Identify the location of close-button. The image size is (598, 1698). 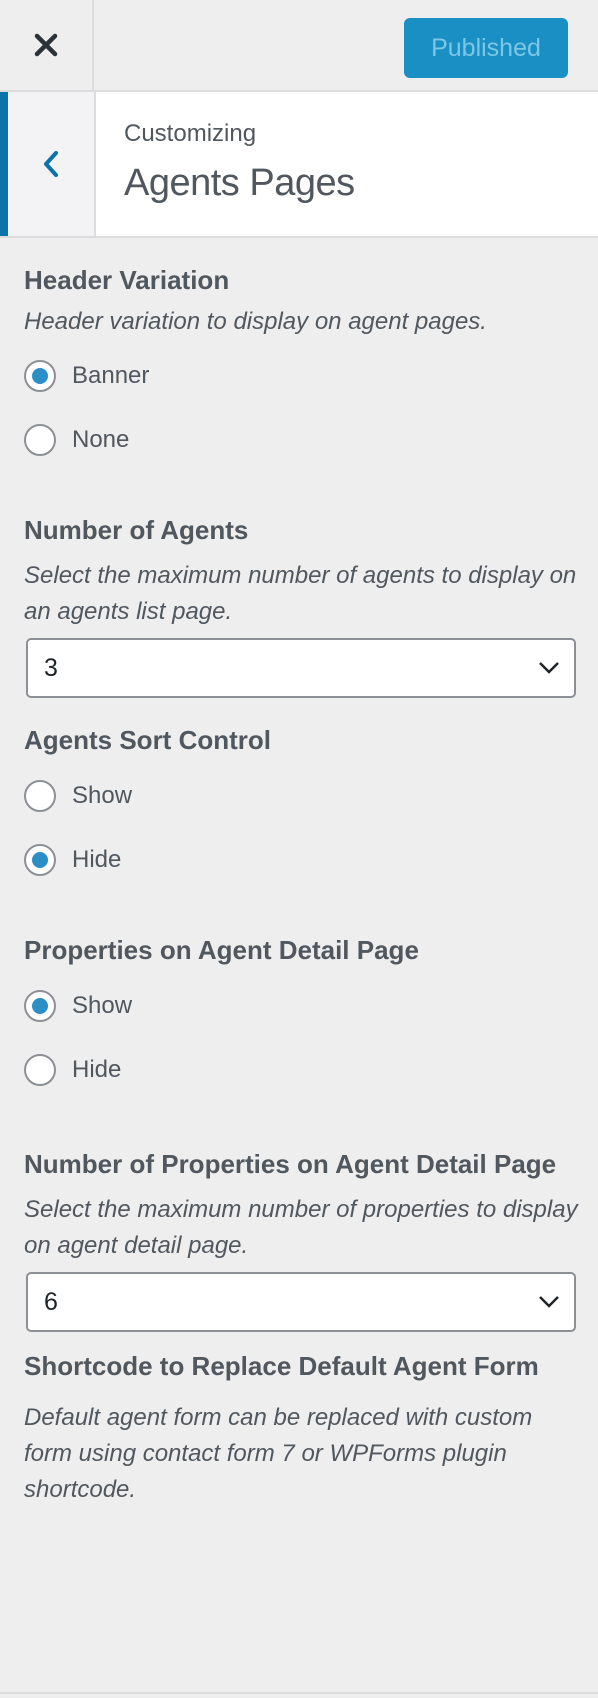
(47, 45).